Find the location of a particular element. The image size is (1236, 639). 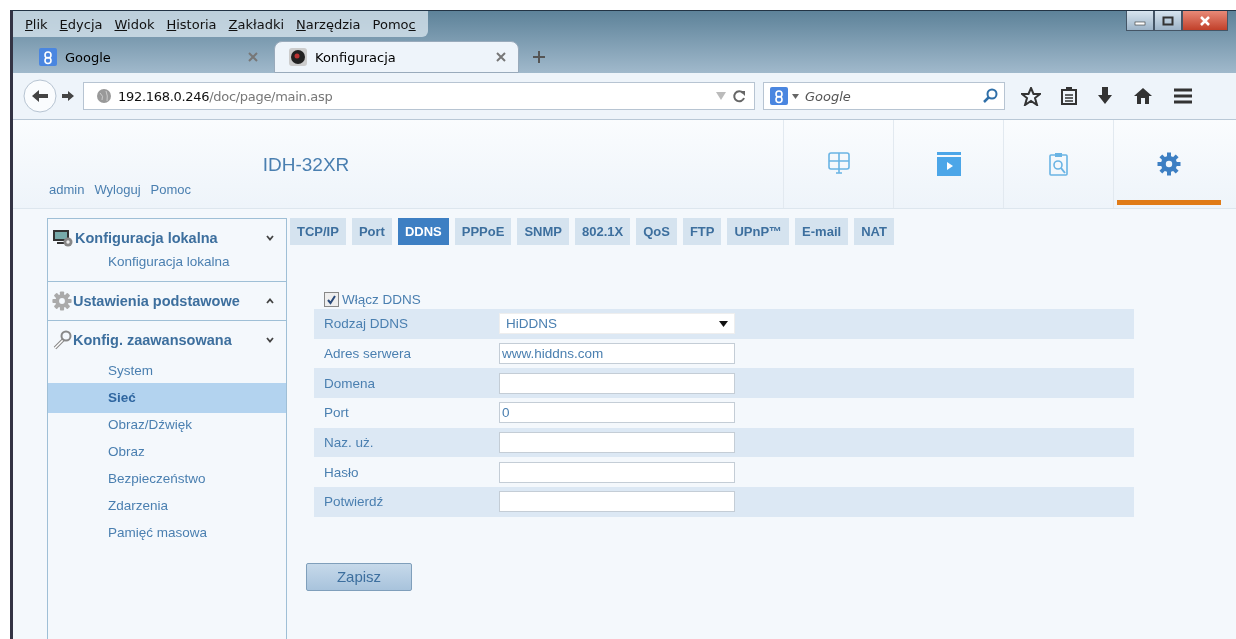

field-label: Potwierdź is located at coordinates (354, 502).